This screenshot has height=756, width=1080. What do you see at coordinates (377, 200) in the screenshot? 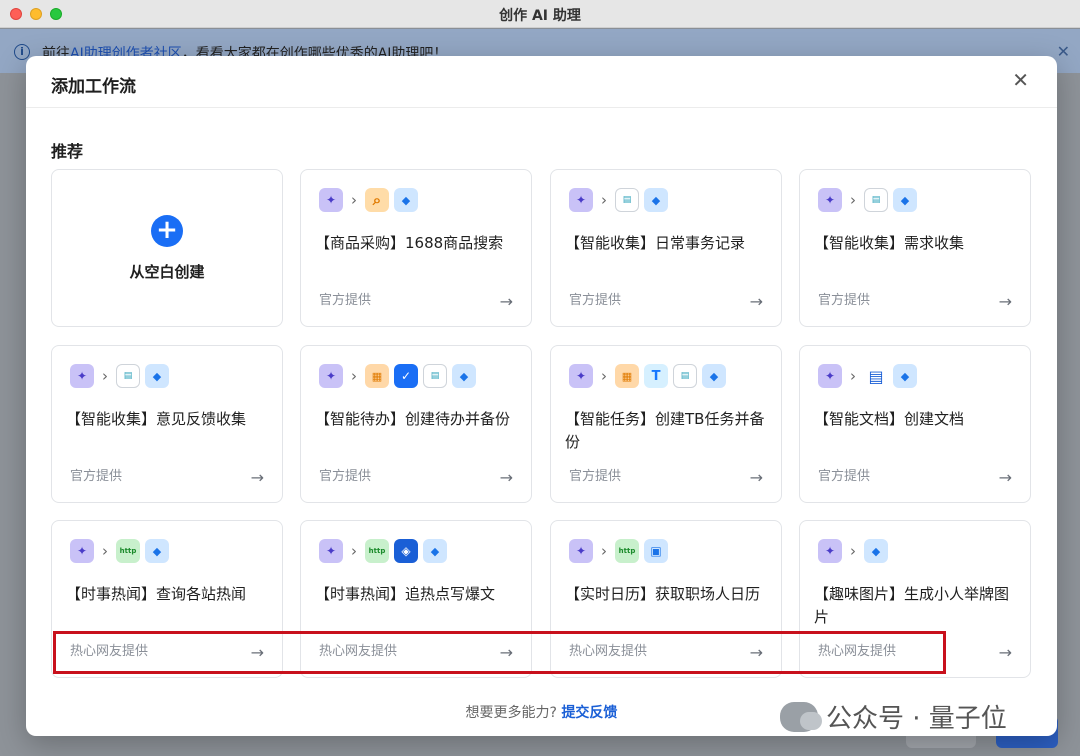
I see `search-icon: ⌕` at bounding box center [377, 200].